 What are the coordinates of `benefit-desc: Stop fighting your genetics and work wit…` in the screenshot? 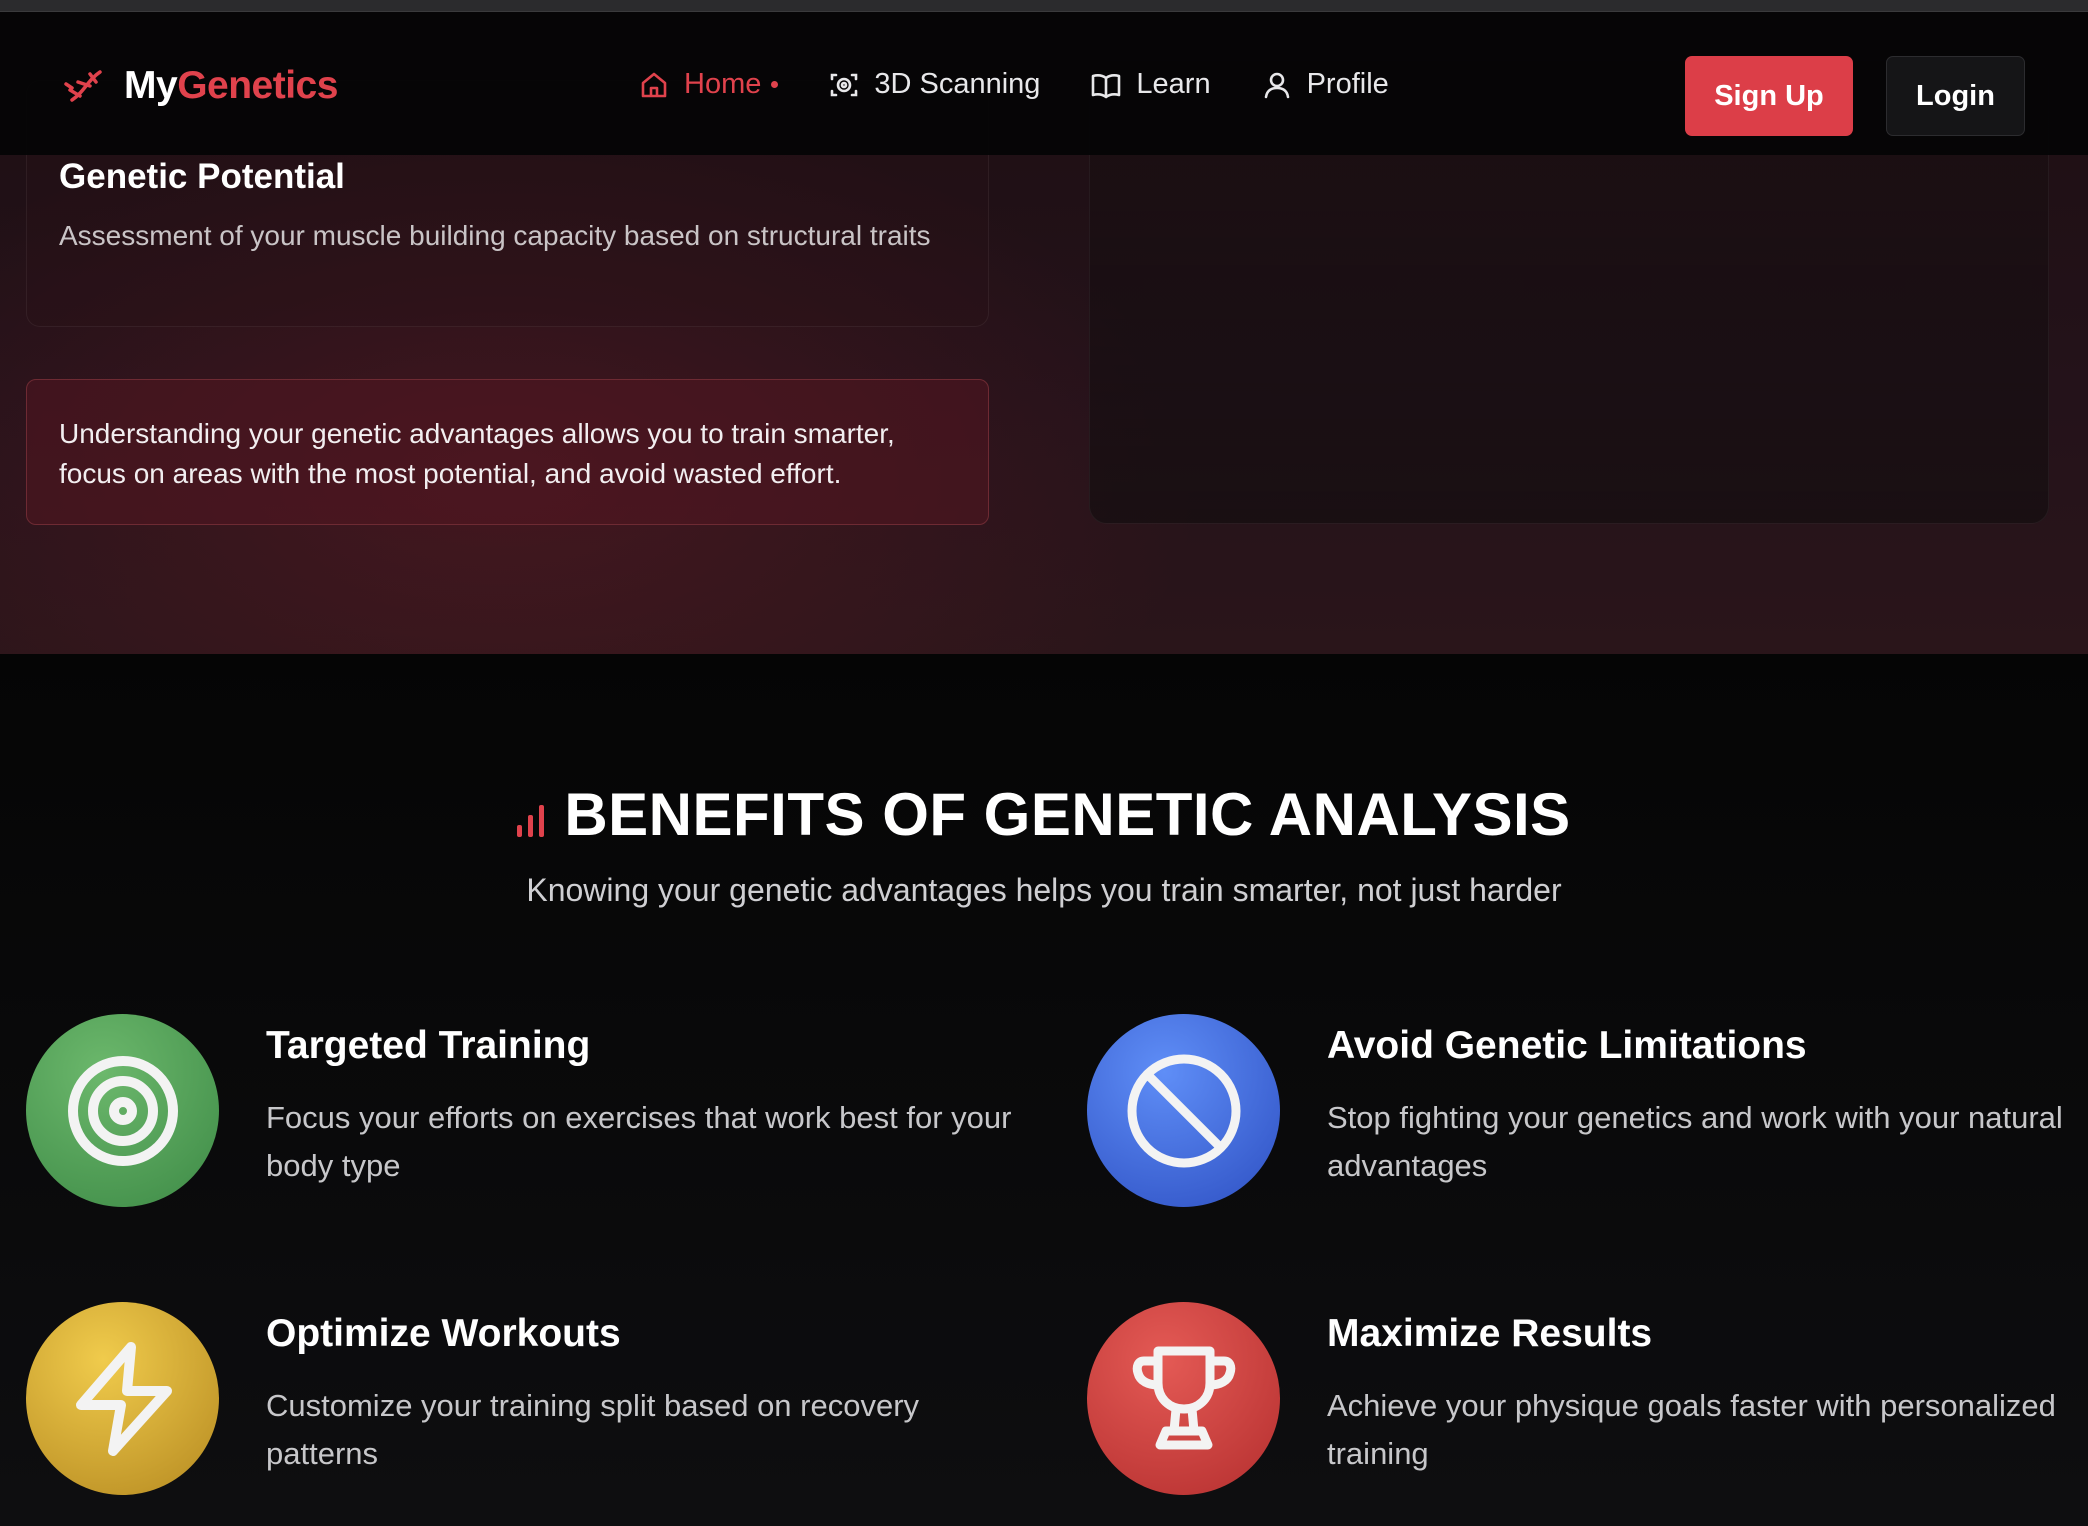 It's located at (1695, 1141).